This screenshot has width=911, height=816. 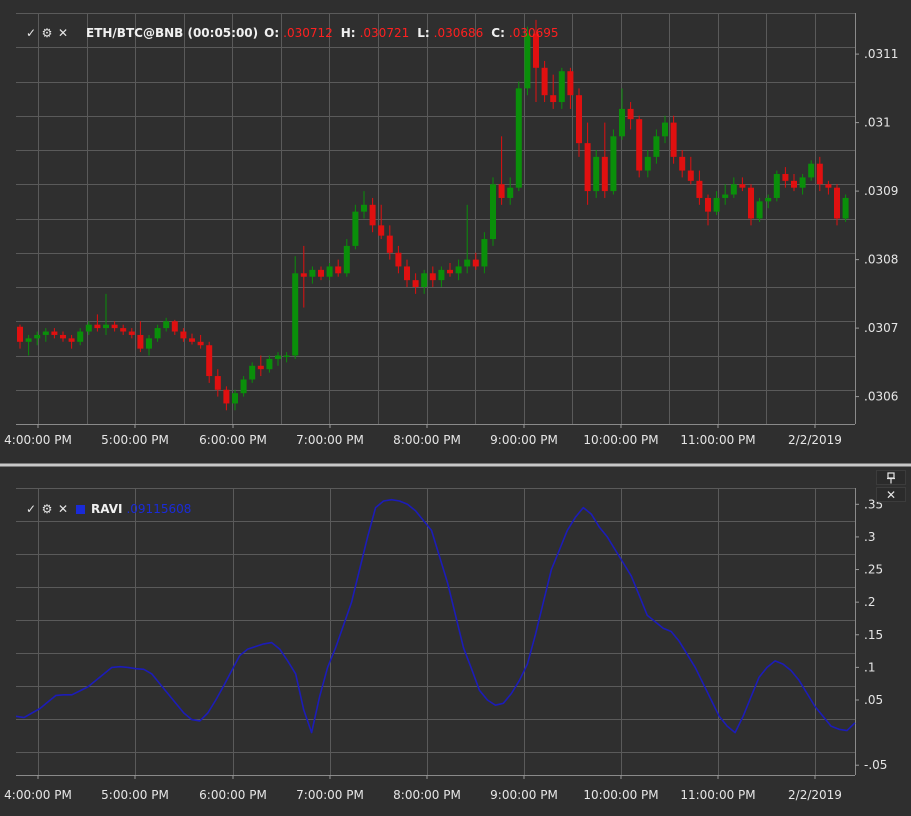 I want to click on indicator-value: .09115608, so click(x=159, y=509).